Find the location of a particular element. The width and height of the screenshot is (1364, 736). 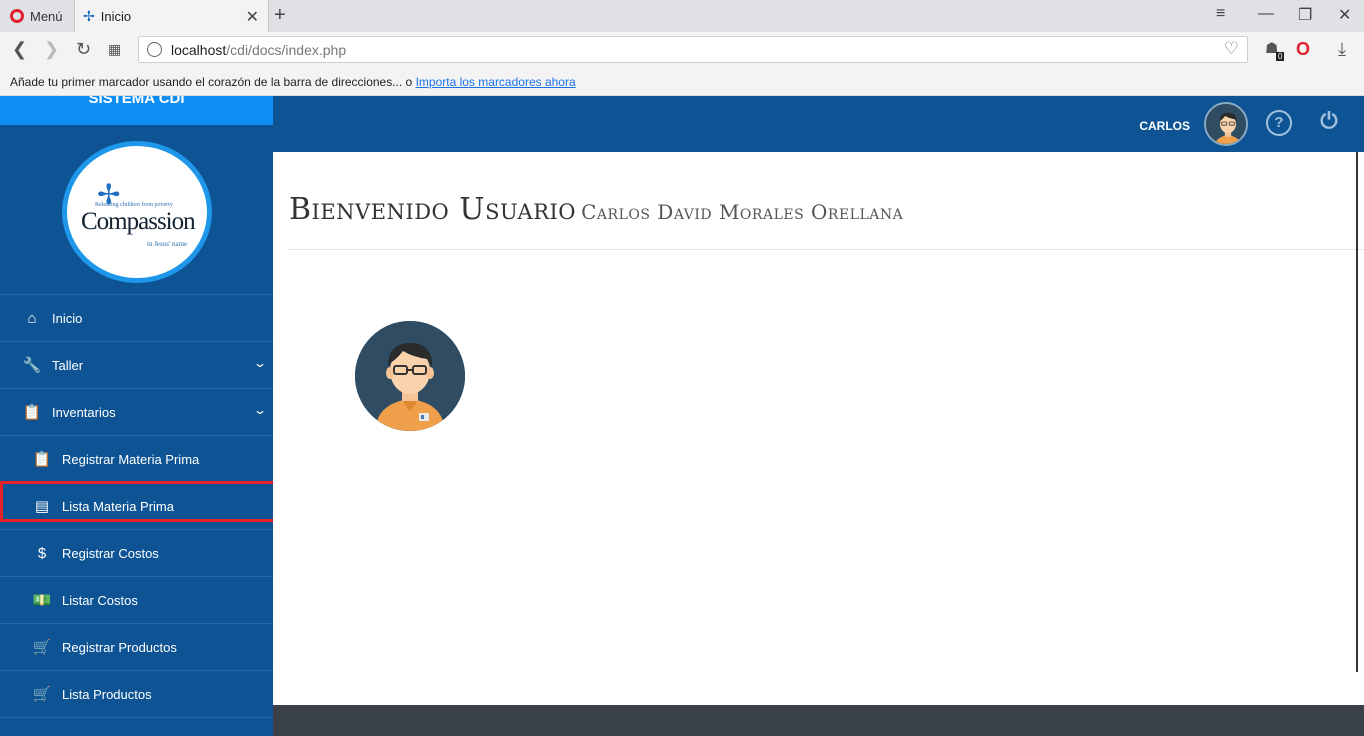

speed-dial-icon: ▦ is located at coordinates (114, 49).